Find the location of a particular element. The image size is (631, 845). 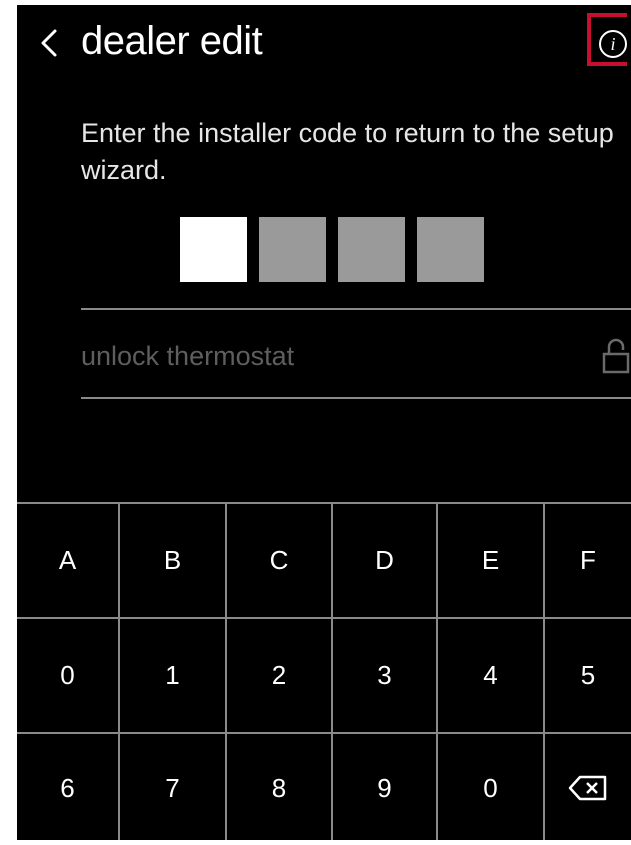

info-button: i is located at coordinates (607, 39).